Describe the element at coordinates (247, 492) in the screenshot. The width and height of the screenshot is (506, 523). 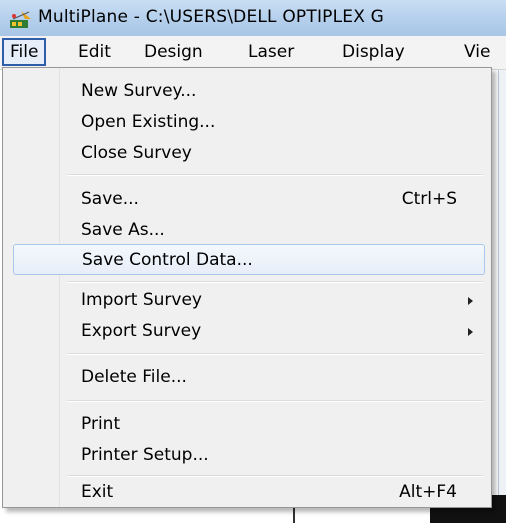
I see `menu-item-exit: Exit Alt+F4` at that location.